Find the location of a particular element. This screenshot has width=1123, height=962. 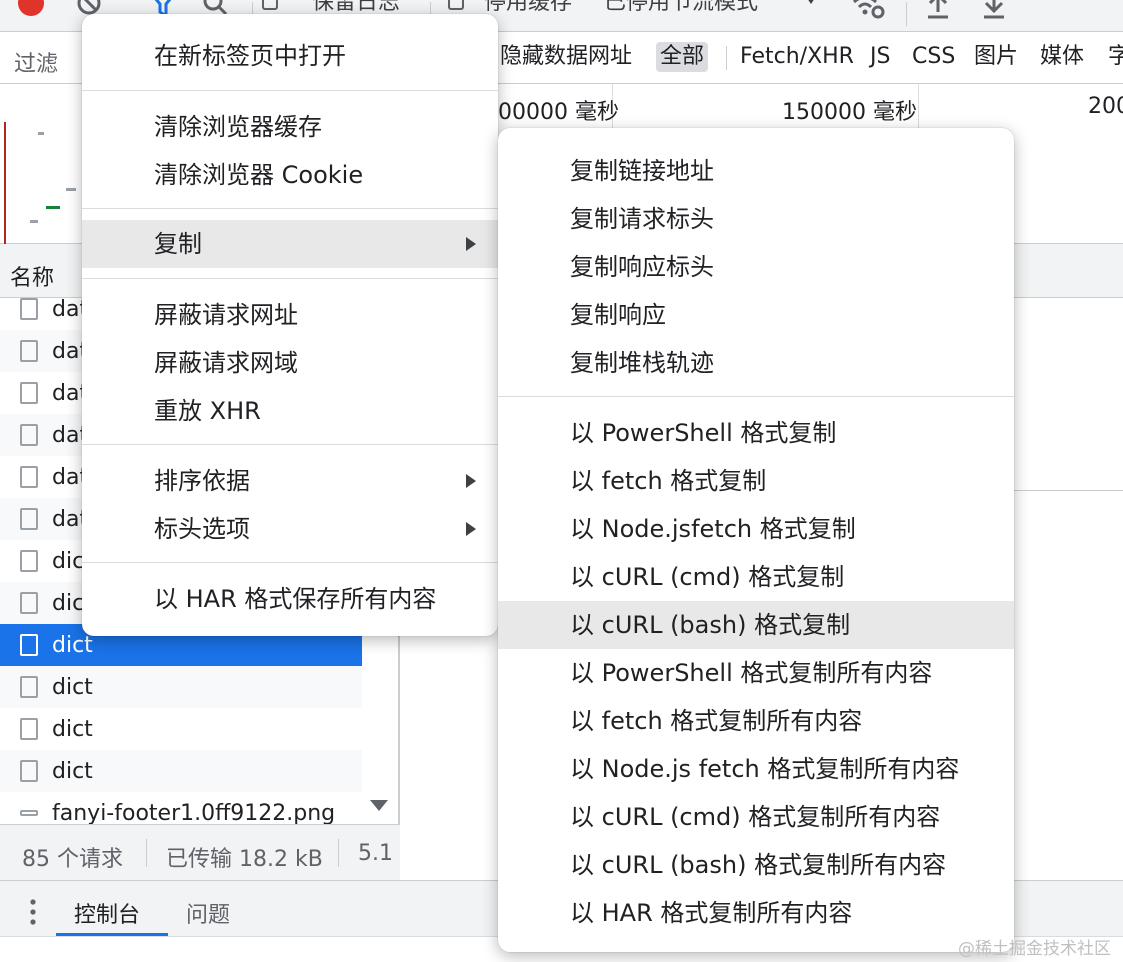

request-name: fanyi-footer1.0ff9122.png is located at coordinates (194, 812).